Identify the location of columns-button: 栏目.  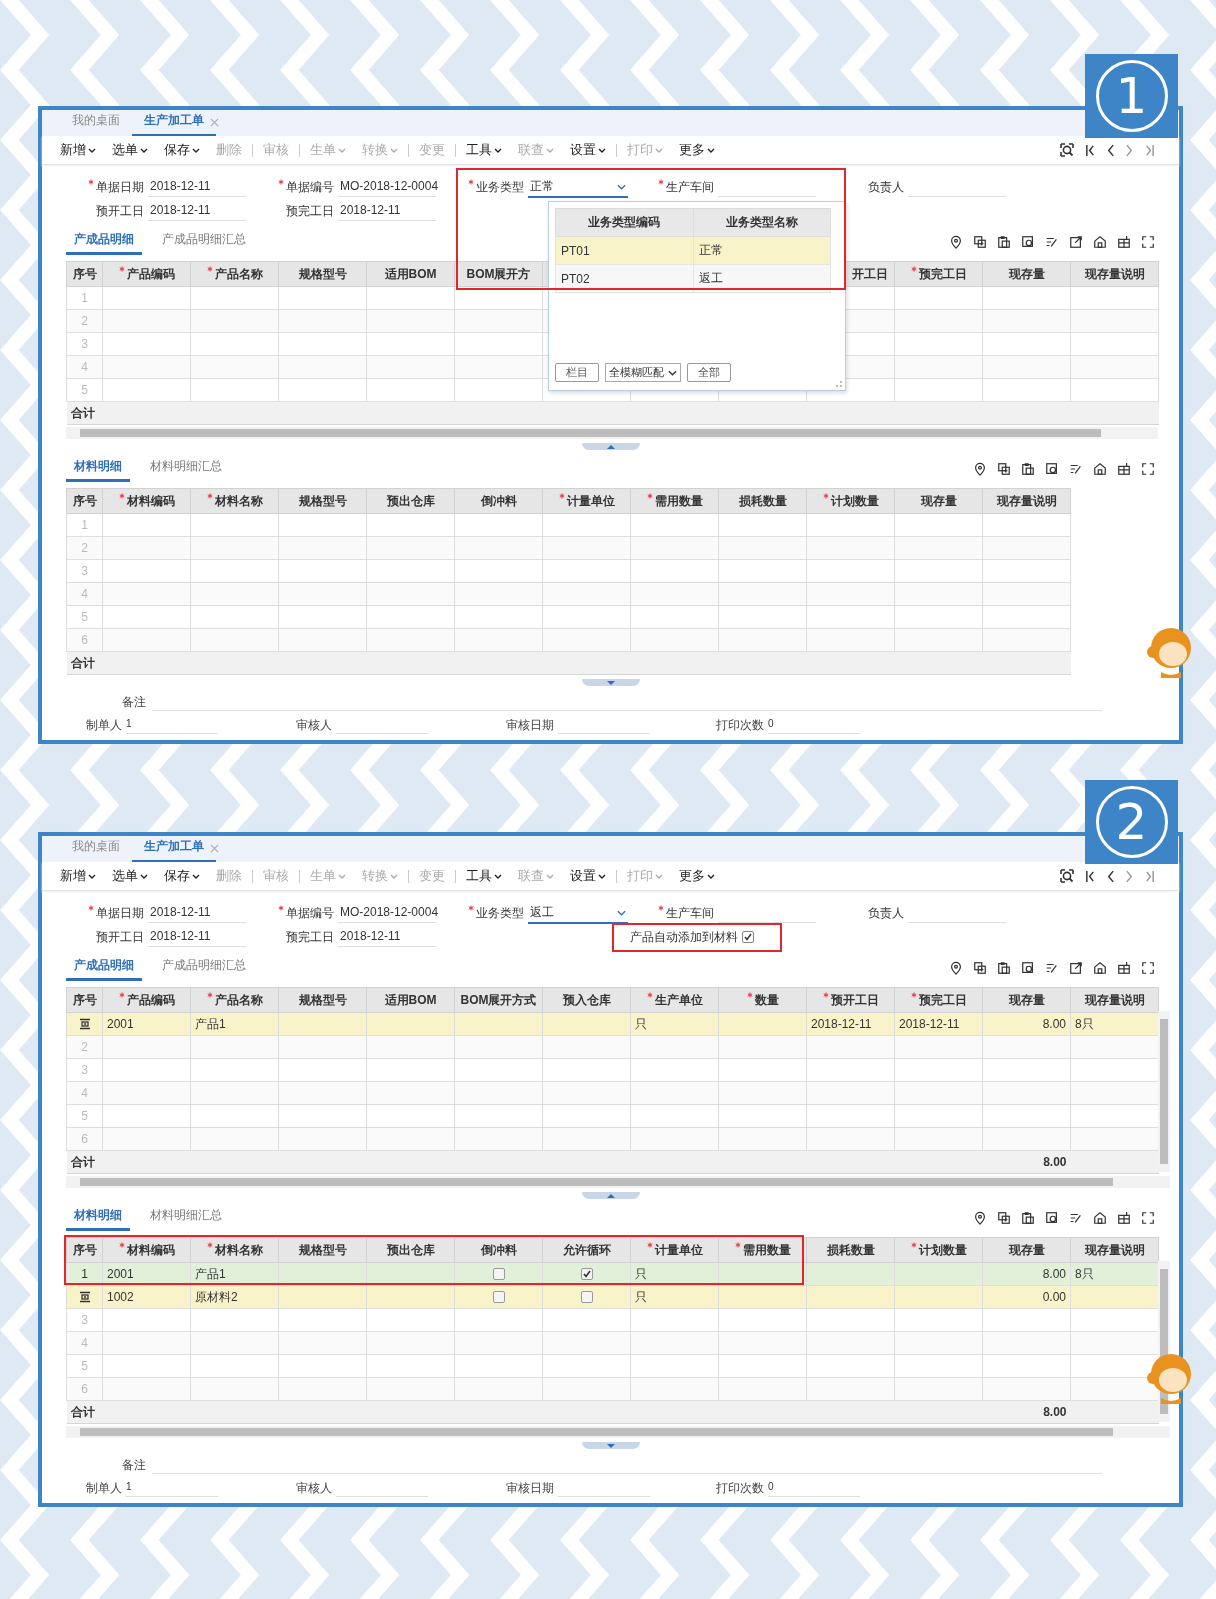
(577, 372).